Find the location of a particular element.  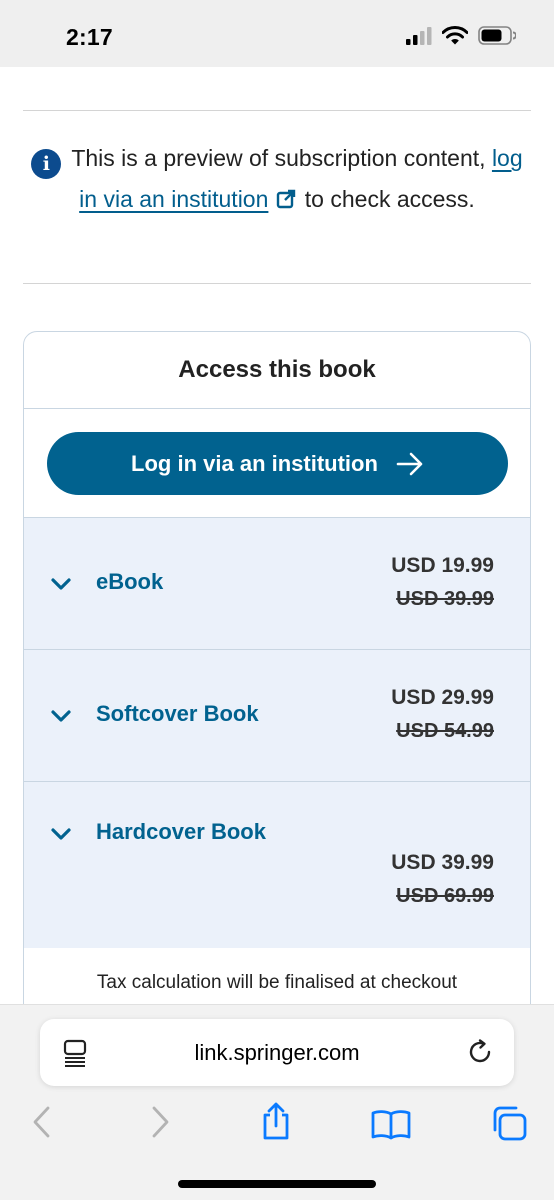

battery-icon is located at coordinates (497, 35).